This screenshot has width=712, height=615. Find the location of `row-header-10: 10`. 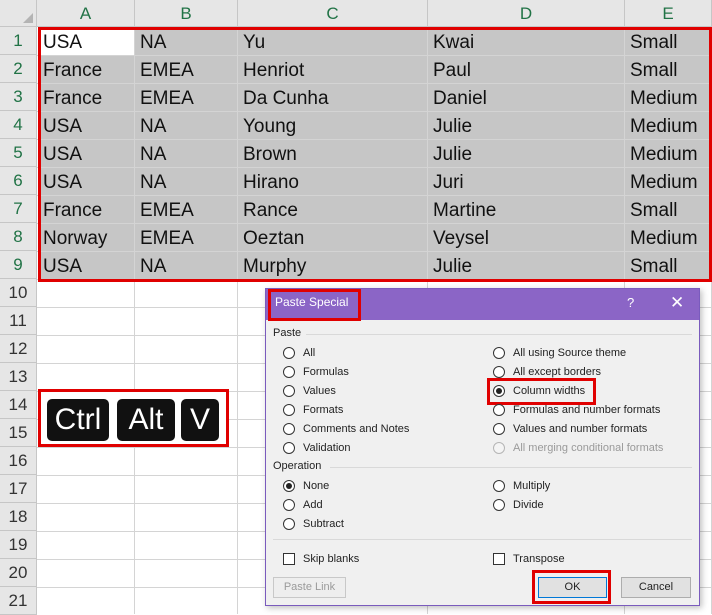

row-header-10: 10 is located at coordinates (18, 293).